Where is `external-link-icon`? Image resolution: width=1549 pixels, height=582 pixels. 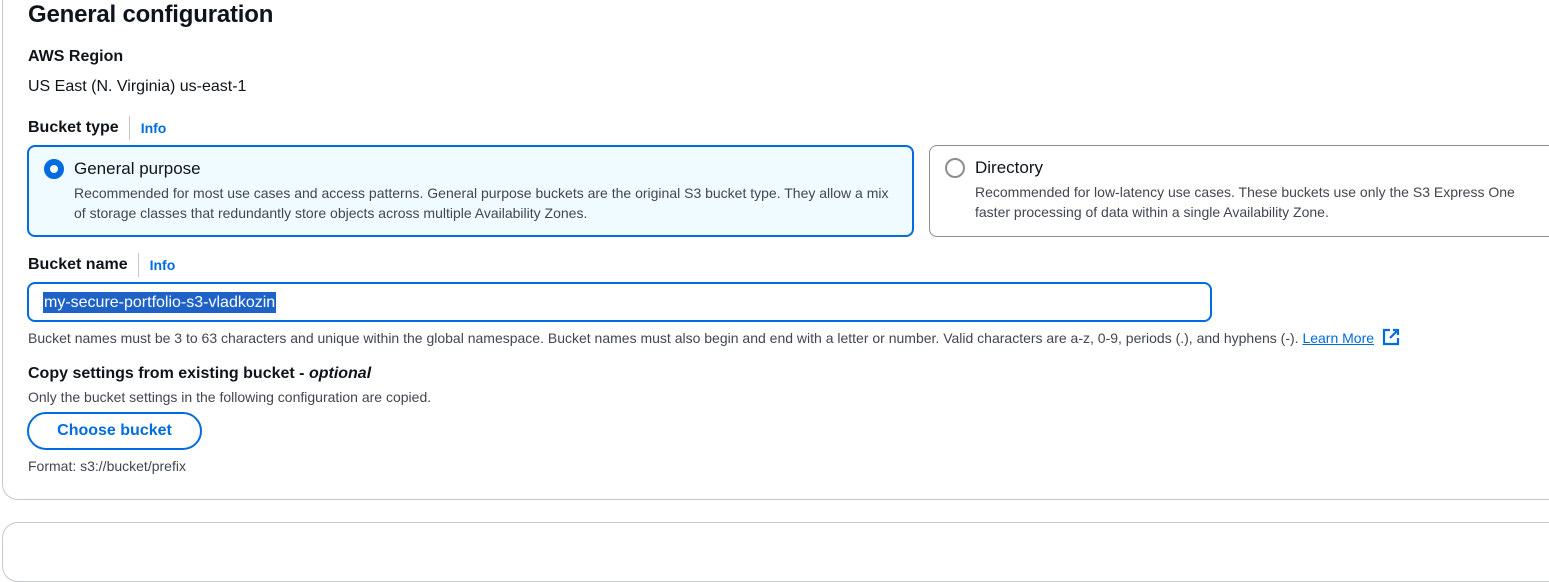
external-link-icon is located at coordinates (1391, 339).